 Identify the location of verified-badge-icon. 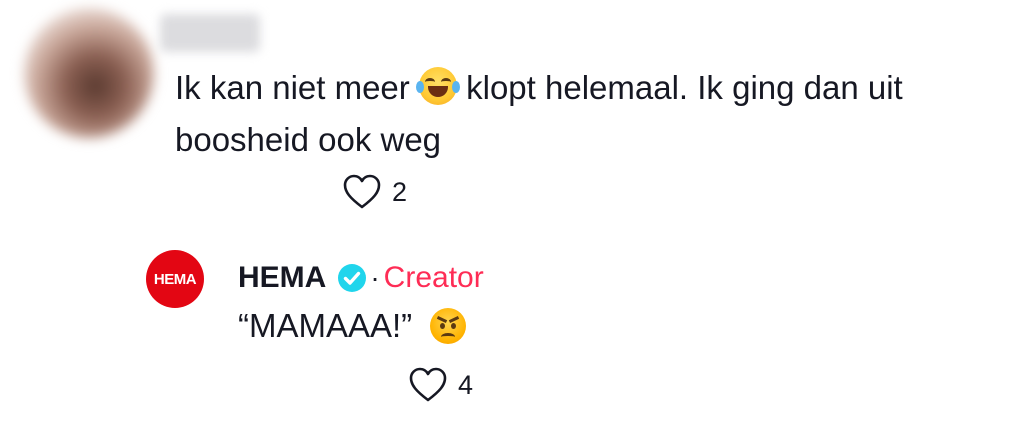
(352, 278).